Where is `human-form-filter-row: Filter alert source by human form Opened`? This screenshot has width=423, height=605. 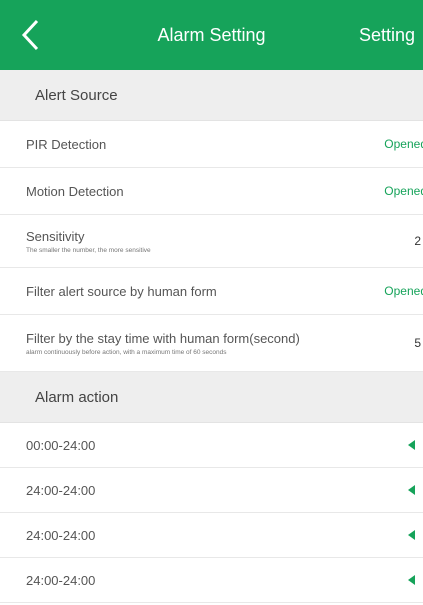
human-form-filter-row: Filter alert source by human form Opened is located at coordinates (211, 291).